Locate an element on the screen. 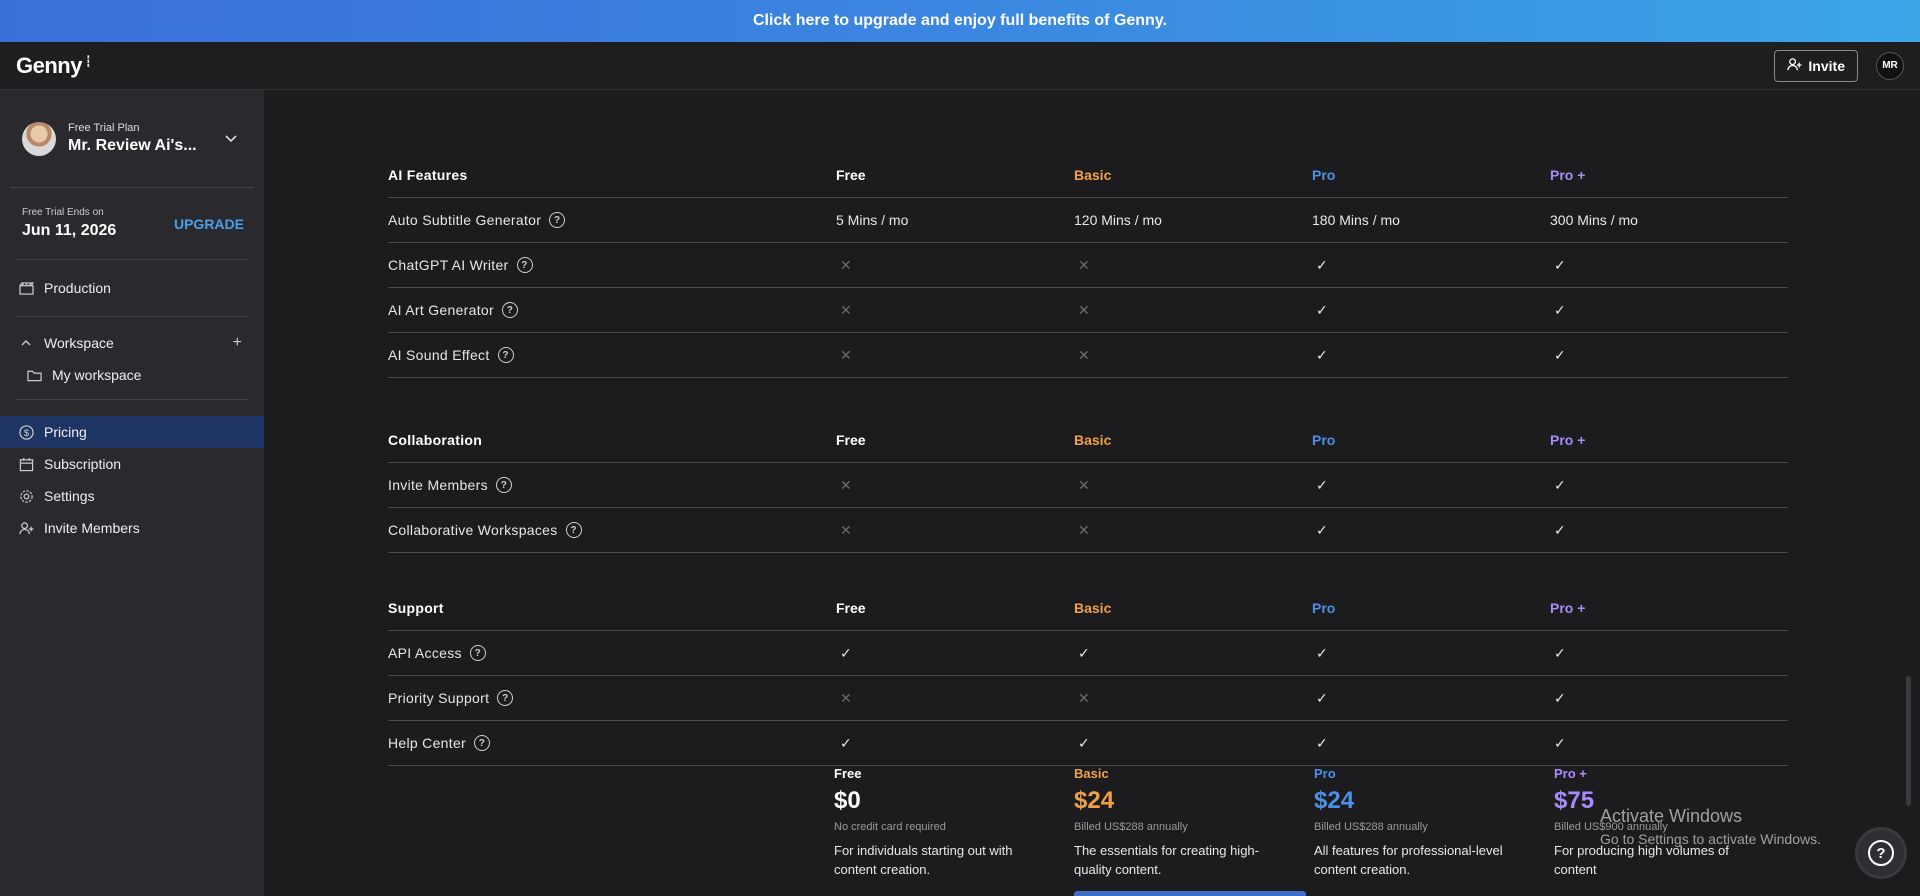  top-bar: Genny ┇ Invite MR is located at coordinates (960, 66).